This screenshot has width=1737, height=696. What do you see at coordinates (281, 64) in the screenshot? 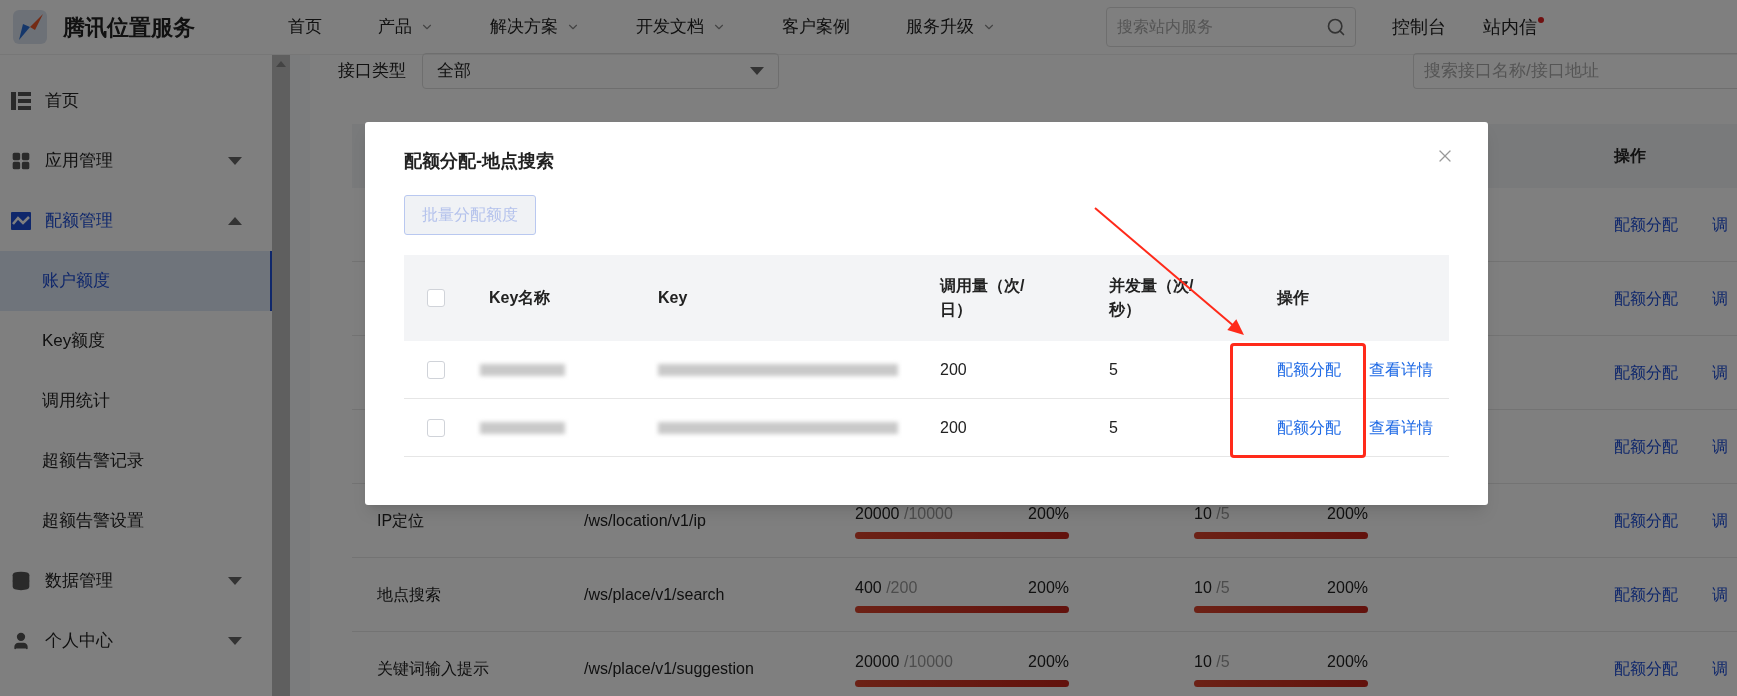
I see `scroll-up-arrow-icon` at bounding box center [281, 64].